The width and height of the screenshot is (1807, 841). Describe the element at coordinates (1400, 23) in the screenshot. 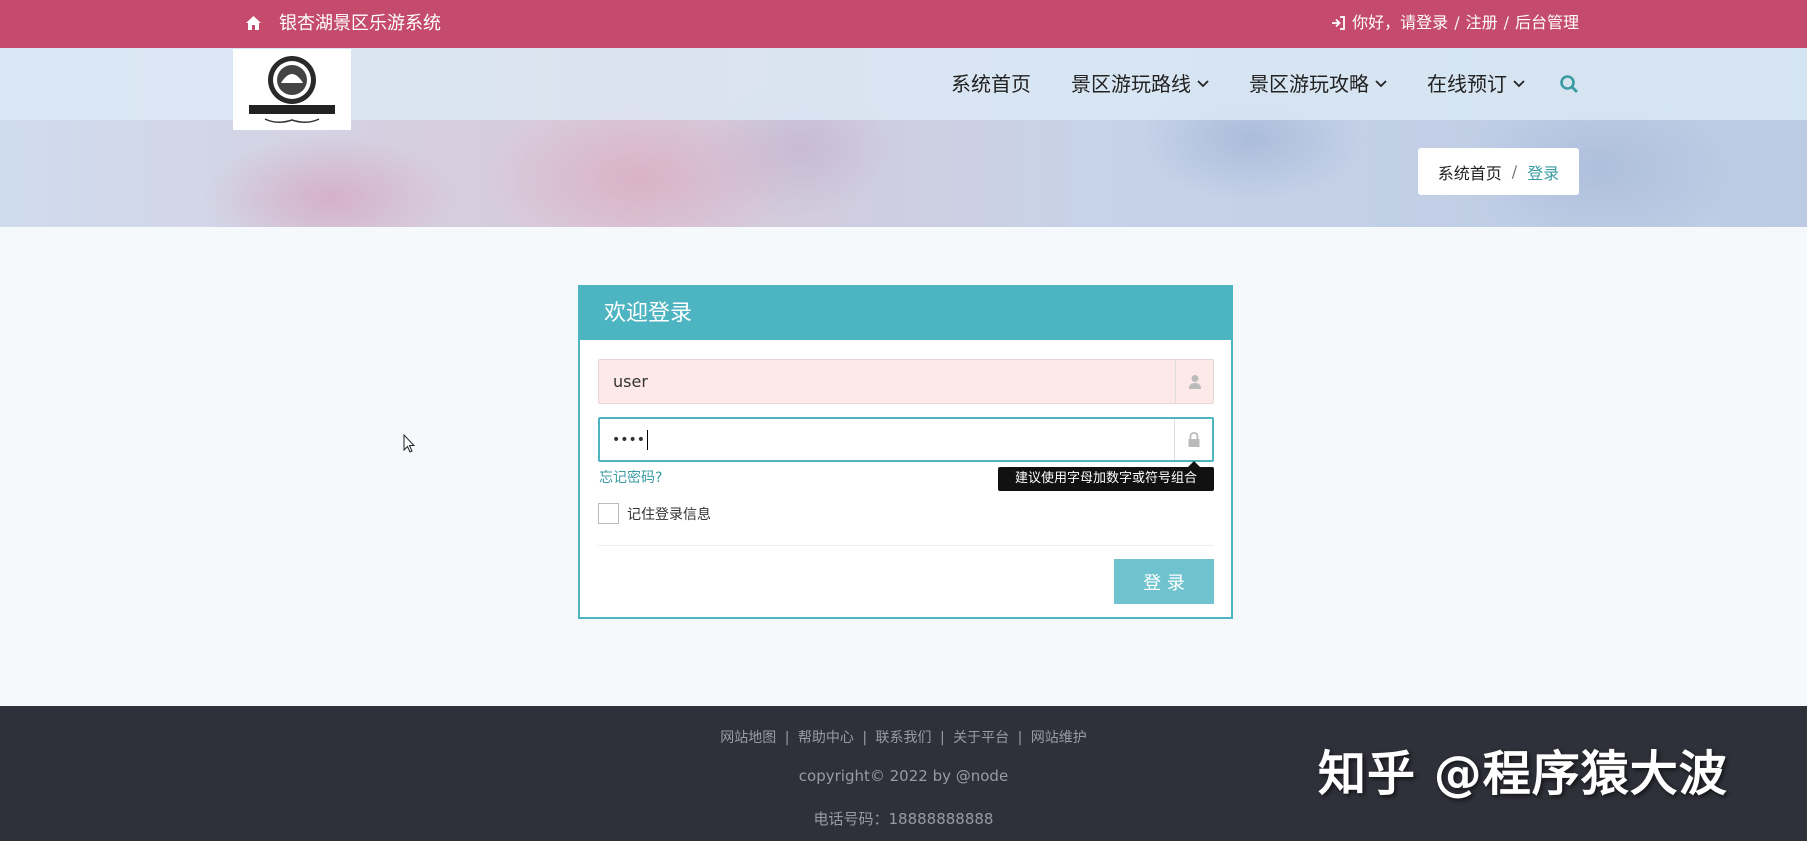

I see `login-link: 你好，请登录` at that location.